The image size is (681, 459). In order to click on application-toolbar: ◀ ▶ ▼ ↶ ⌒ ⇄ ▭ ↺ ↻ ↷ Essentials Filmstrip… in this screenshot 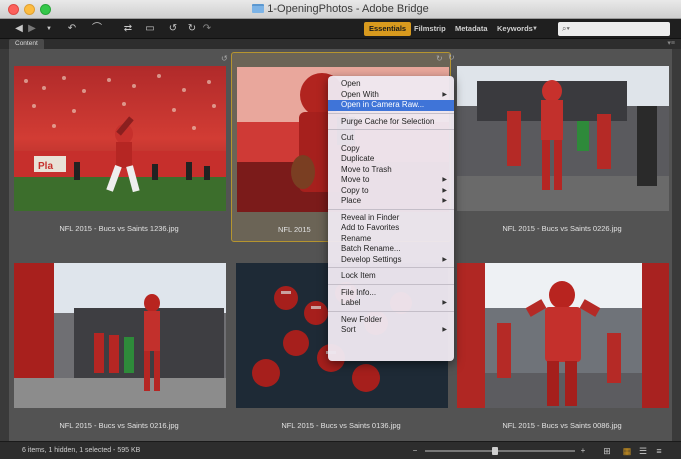, I will do `click(340, 29)`.